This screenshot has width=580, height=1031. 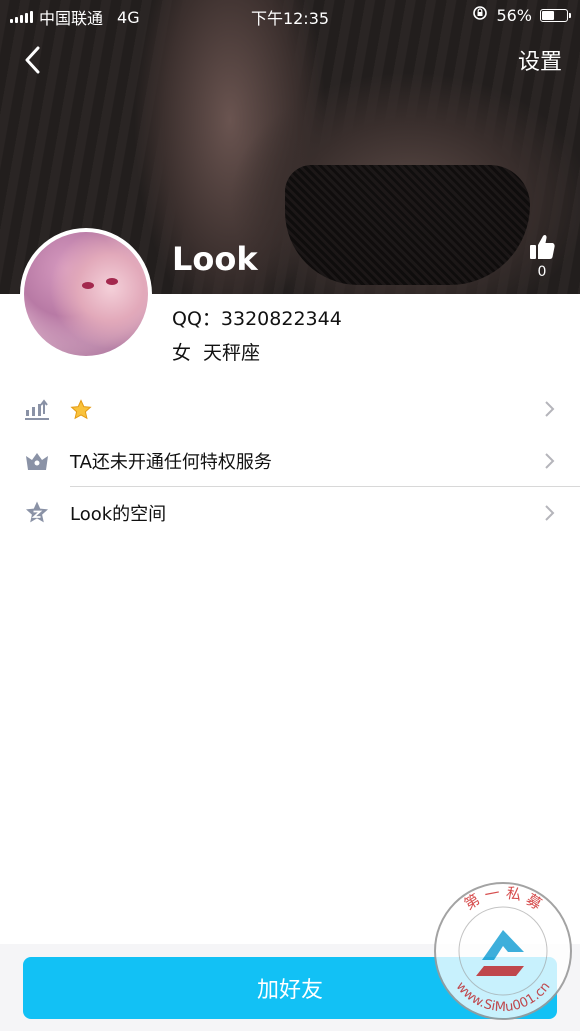 I want to click on list-item-privileges: TA还未开通任何特权服务, so click(x=290, y=461).